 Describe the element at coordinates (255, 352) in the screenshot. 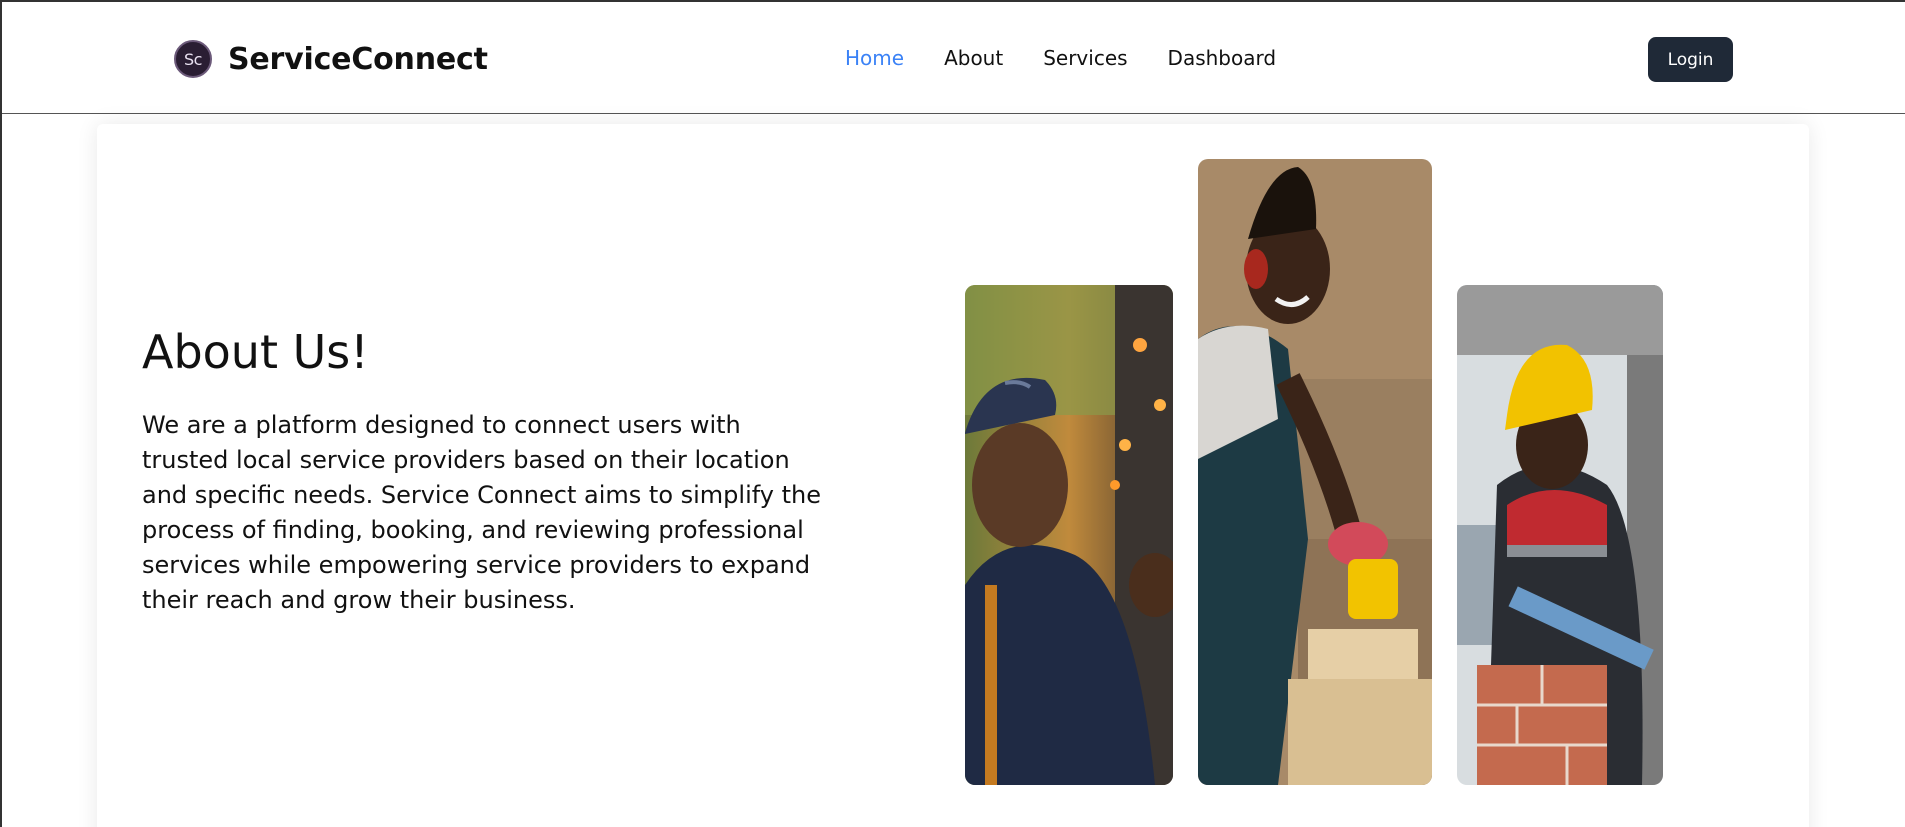

I see `about-title: About Us!` at that location.